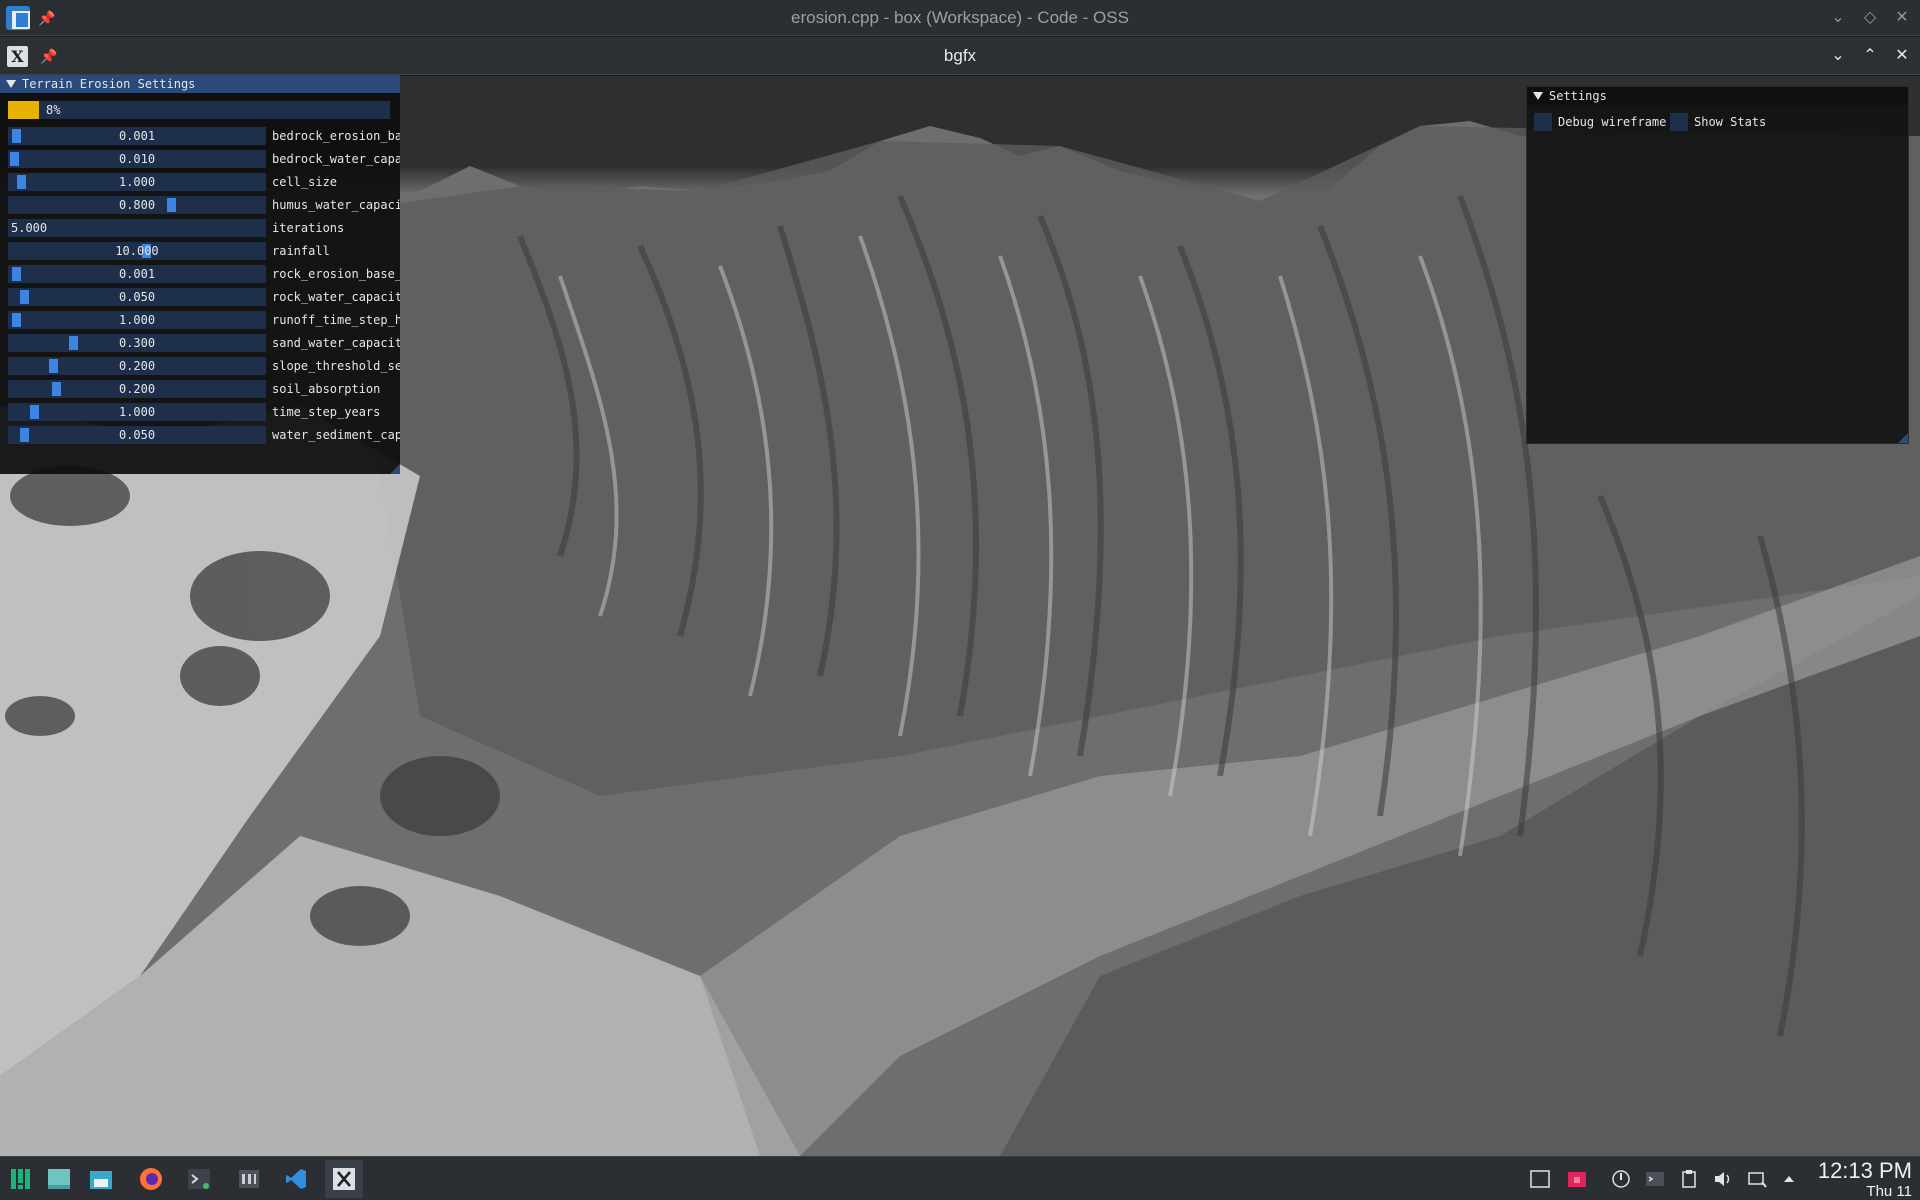 The width and height of the screenshot is (1920, 1200). Describe the element at coordinates (336, 320) in the screenshot. I see `param-label: runoff_time_step_h` at that location.